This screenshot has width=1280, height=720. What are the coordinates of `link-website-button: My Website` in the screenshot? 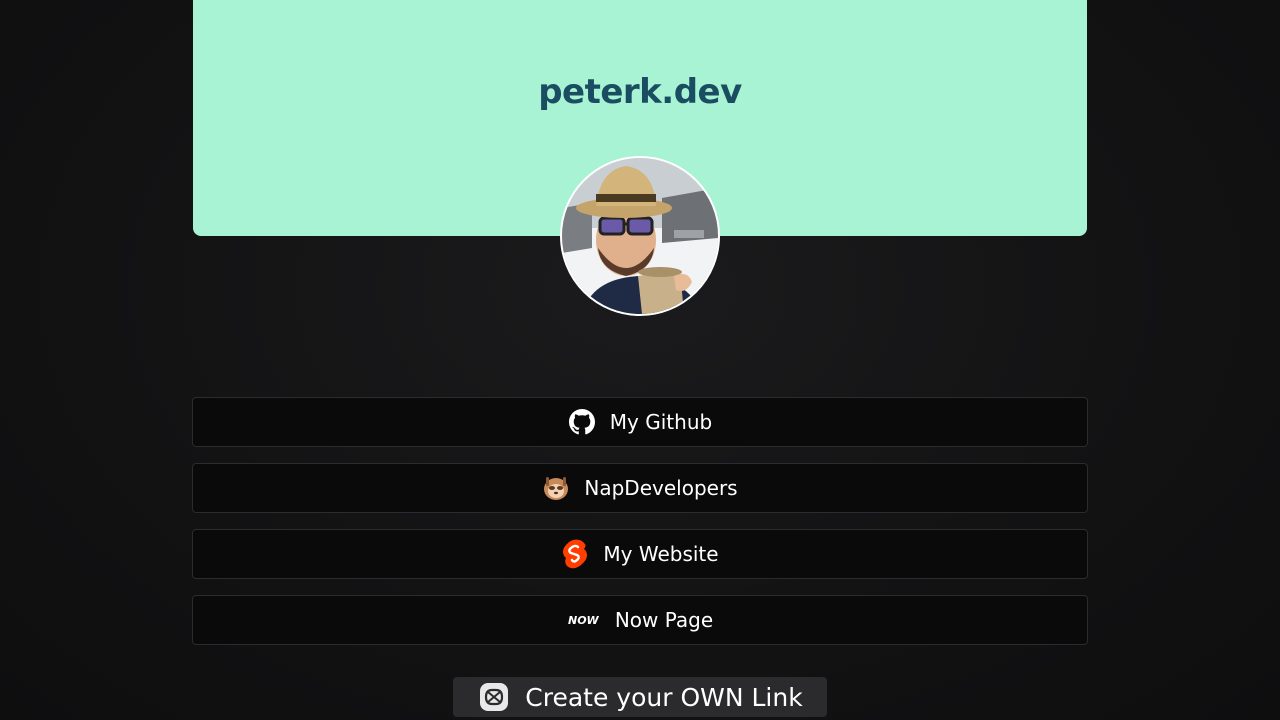 It's located at (640, 554).